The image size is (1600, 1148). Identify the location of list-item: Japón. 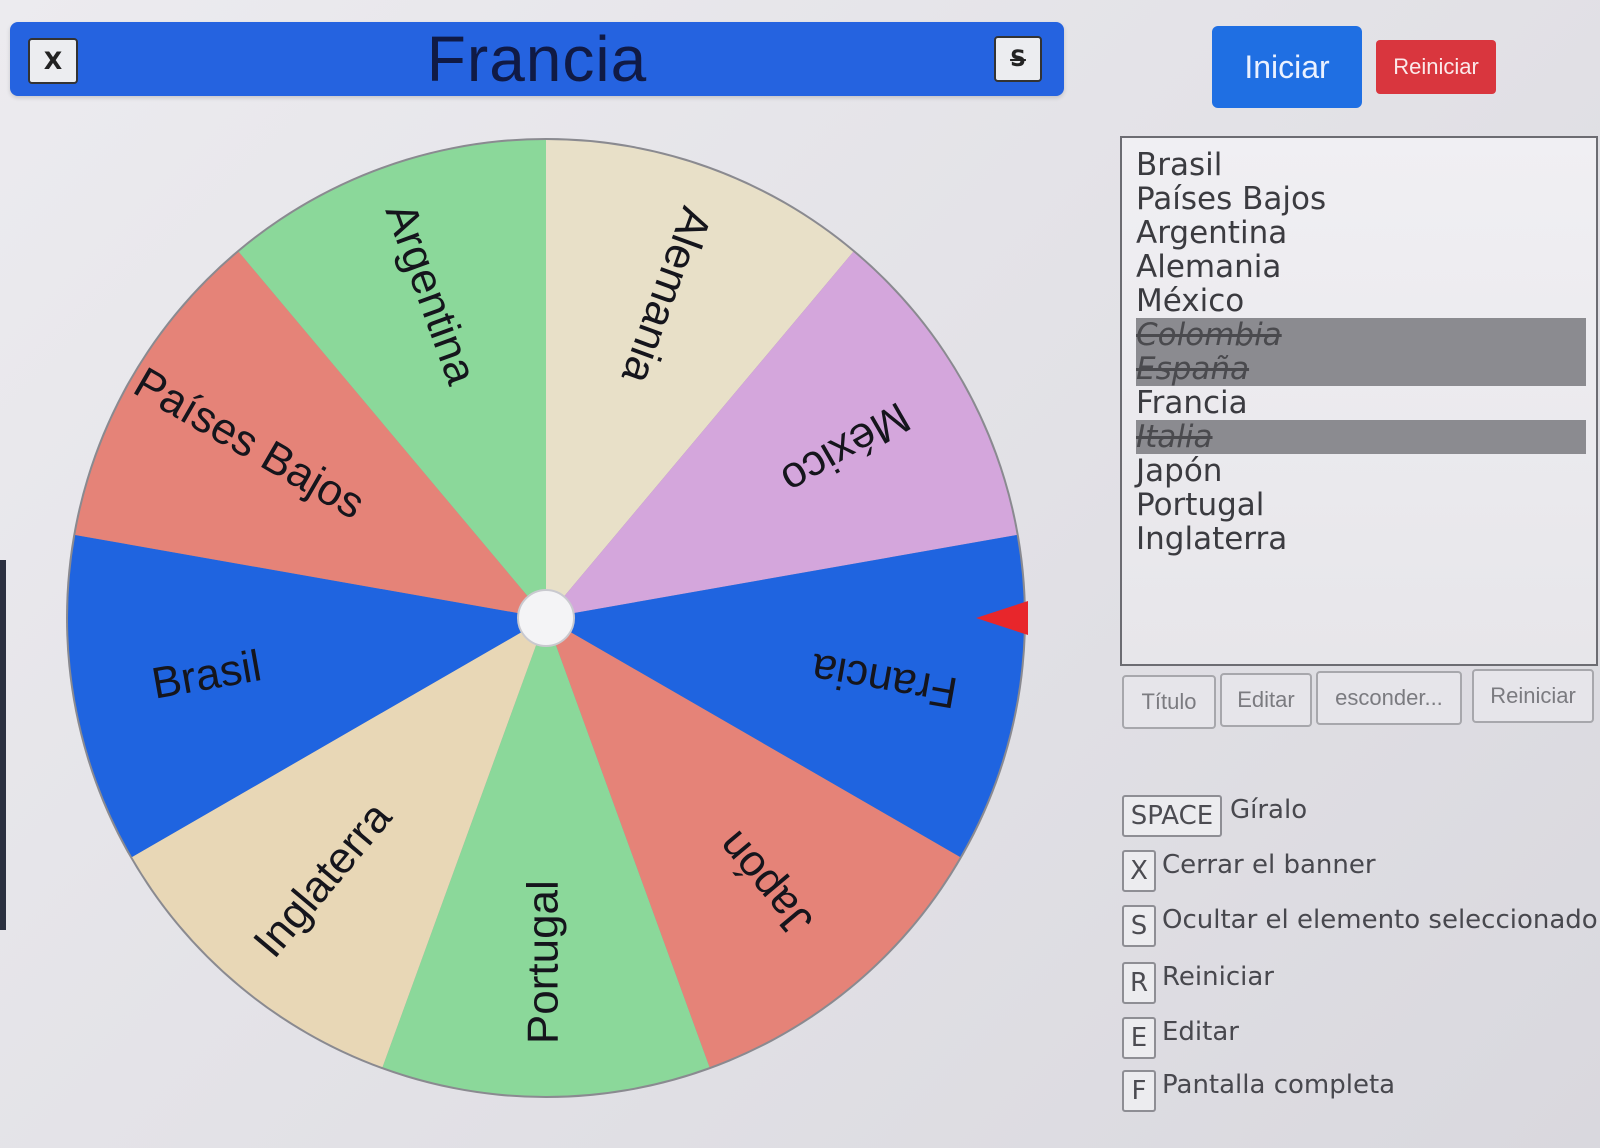
(1364, 471).